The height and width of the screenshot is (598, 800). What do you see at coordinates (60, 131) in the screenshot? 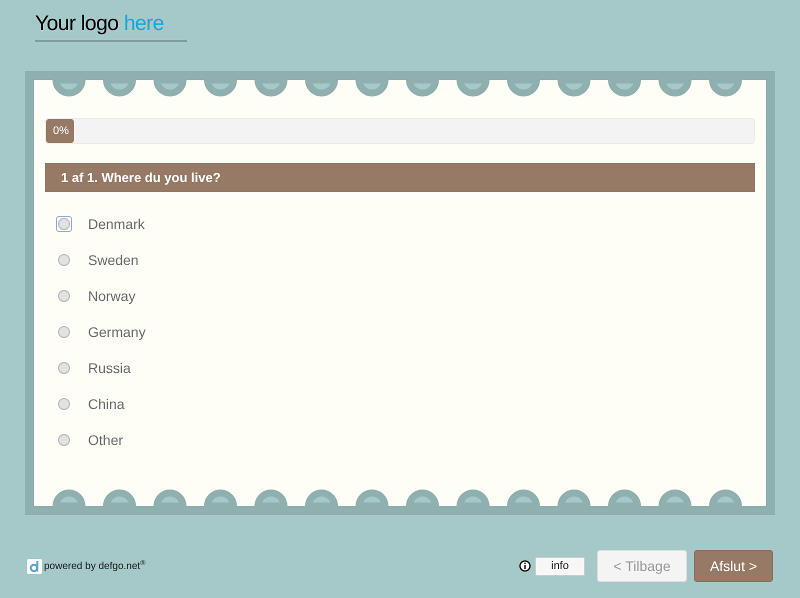
I see `progress-label: 0%` at bounding box center [60, 131].